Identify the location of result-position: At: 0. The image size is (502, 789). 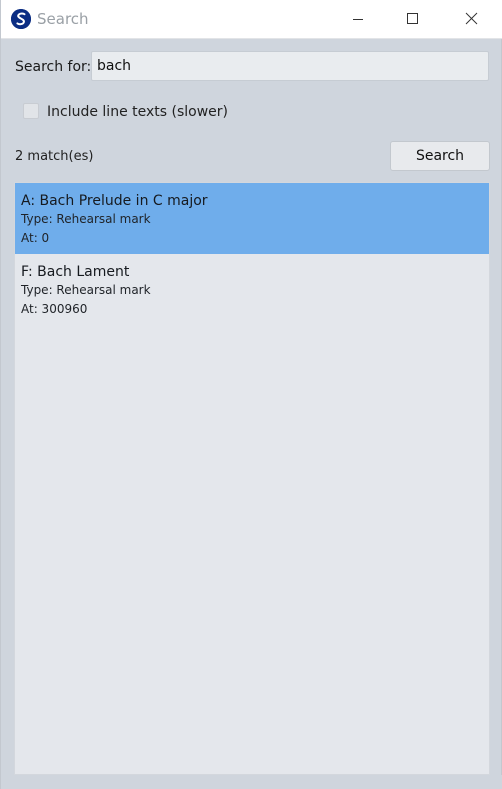
(35, 238).